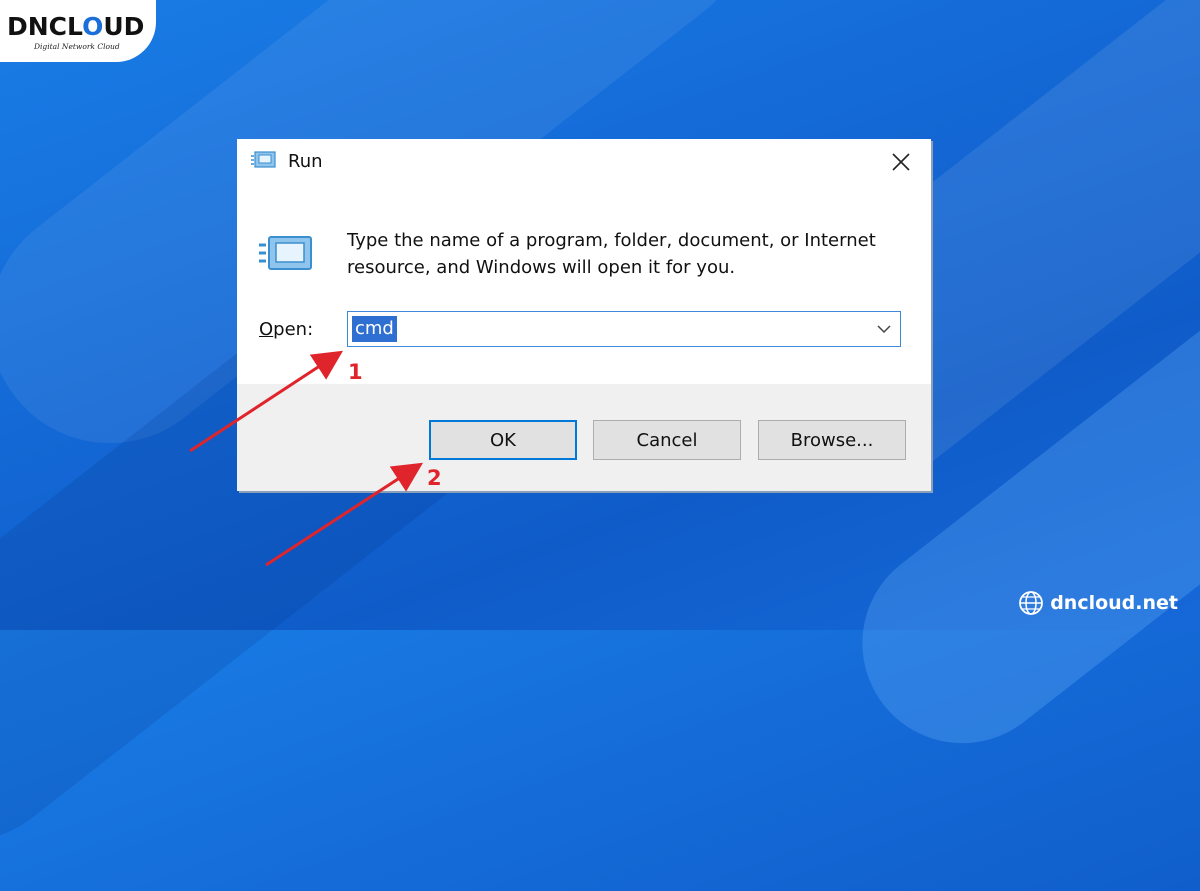 The height and width of the screenshot is (891, 1200). Describe the element at coordinates (374, 329) in the screenshot. I see `open-input-value: cmd` at that location.